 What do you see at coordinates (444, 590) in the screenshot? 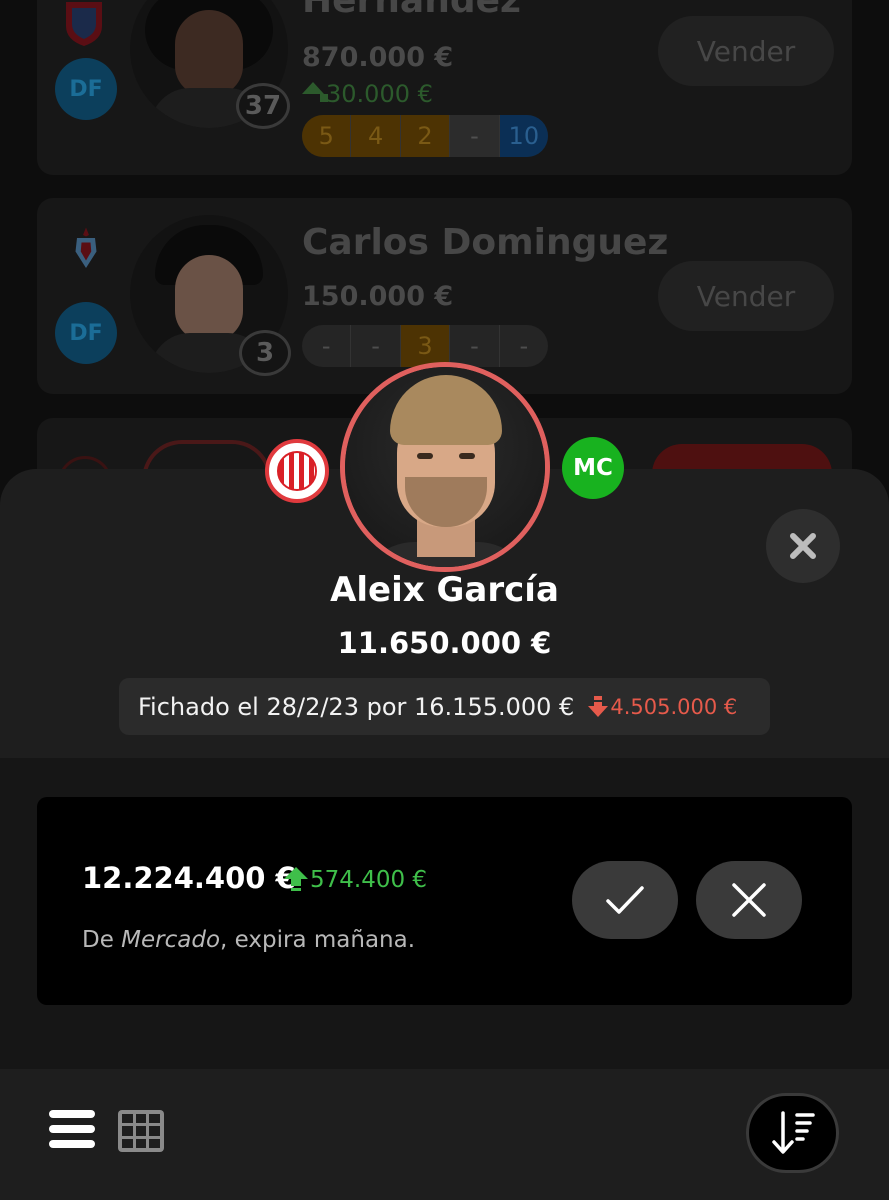
I see `player-name: Aleix García` at bounding box center [444, 590].